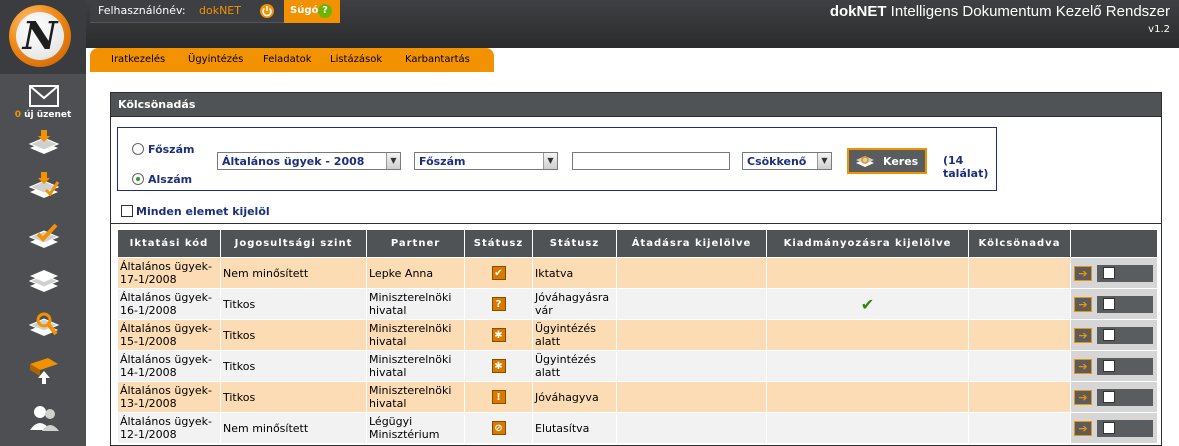 Image resolution: width=1179 pixels, height=446 pixels. What do you see at coordinates (293, 243) in the screenshot?
I see `col-header-level: Jogosultsági szint` at bounding box center [293, 243].